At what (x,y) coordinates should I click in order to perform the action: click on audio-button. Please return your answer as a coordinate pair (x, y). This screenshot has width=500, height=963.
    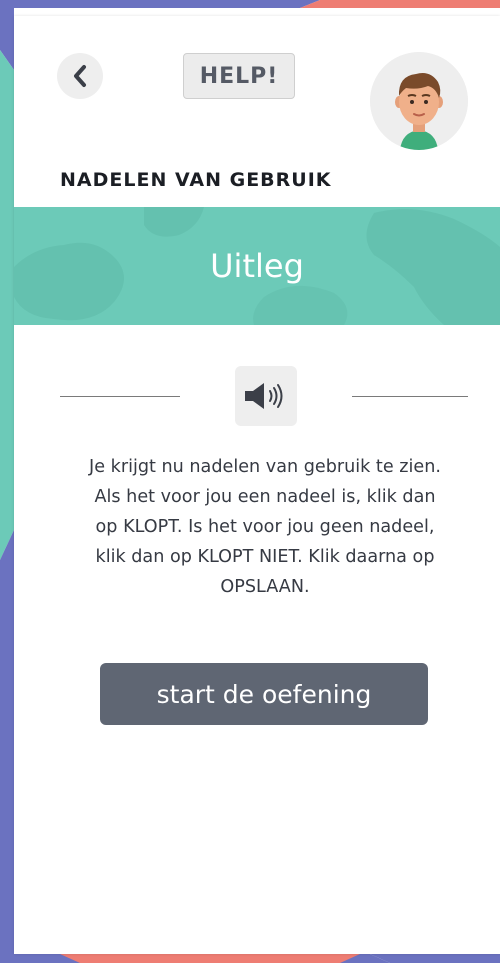
    Looking at the image, I should click on (266, 396).